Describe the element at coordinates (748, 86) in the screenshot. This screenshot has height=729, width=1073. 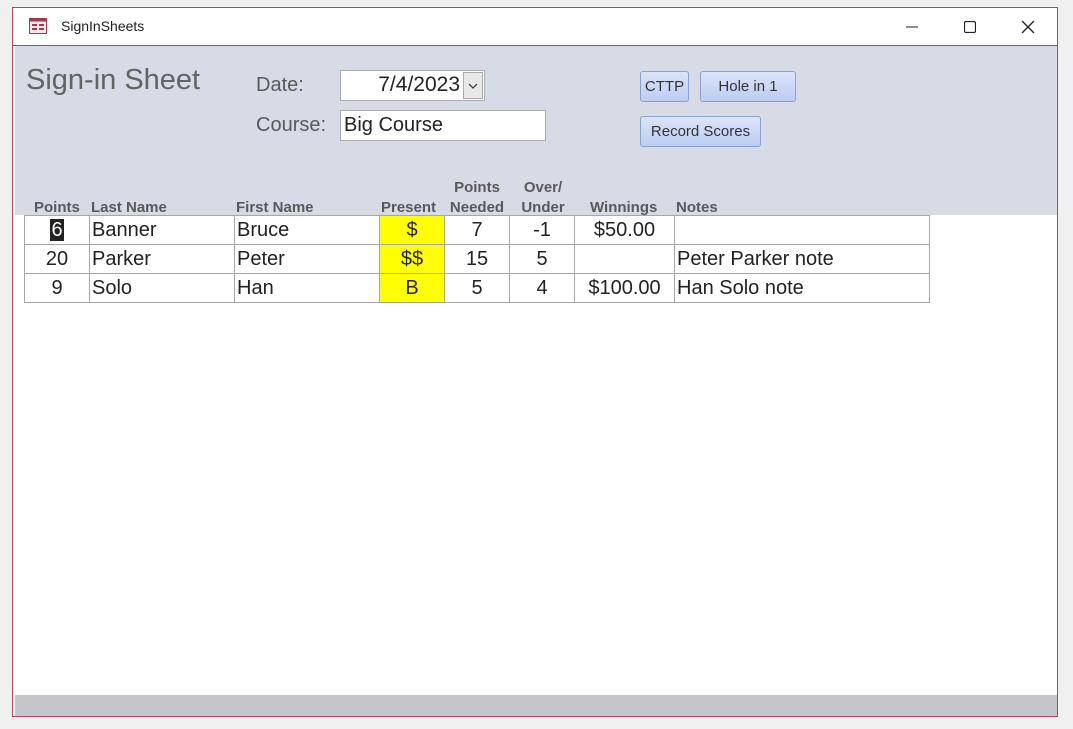
I see `hole-in-1-button: Hole in 1` at that location.